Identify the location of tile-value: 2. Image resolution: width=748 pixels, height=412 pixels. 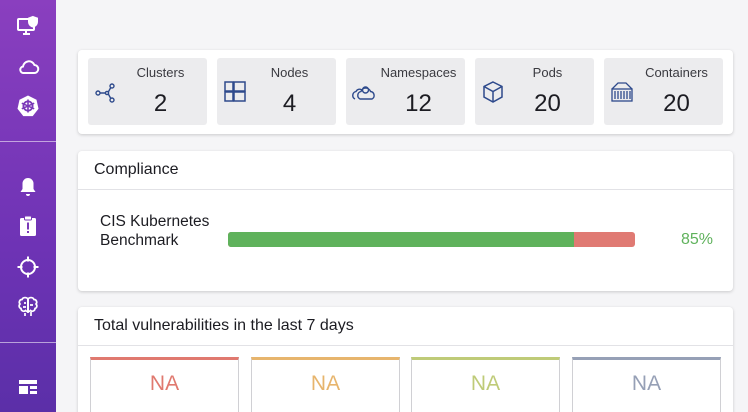
(160, 103).